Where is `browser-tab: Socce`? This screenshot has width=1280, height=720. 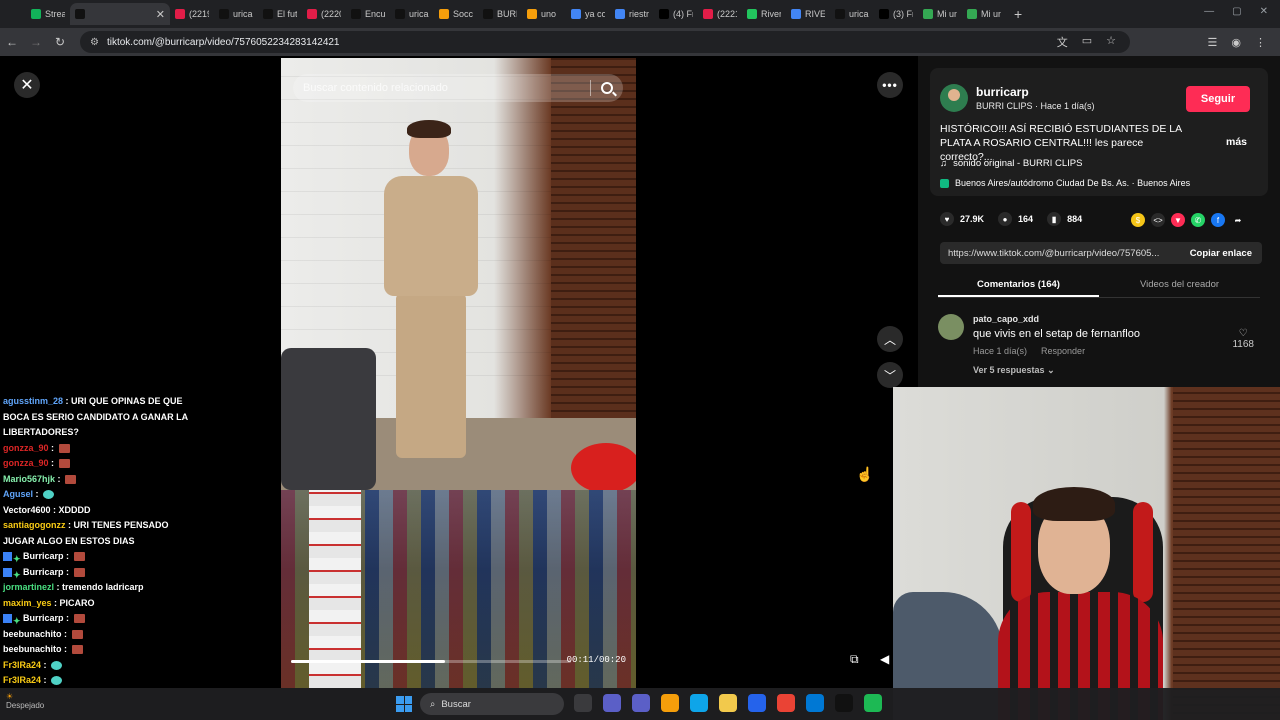
browser-tab: Socce is located at coordinates (456, 14).